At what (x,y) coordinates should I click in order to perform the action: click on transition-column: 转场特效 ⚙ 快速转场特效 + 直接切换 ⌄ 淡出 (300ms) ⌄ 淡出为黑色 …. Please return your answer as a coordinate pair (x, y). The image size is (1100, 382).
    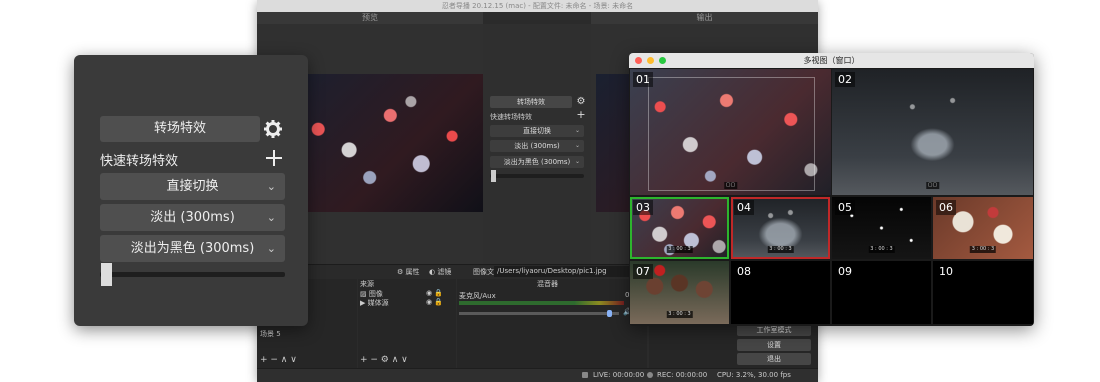
    Looking at the image, I should click on (537, 144).